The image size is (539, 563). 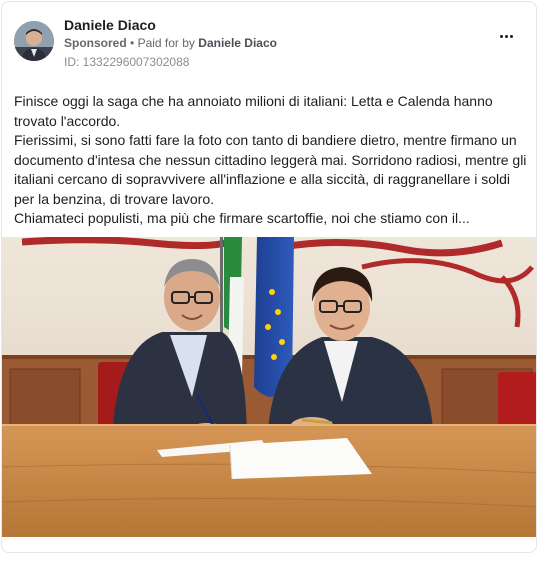 What do you see at coordinates (237, 43) in the screenshot?
I see `paid-for-name: Daniele Diaco` at bounding box center [237, 43].